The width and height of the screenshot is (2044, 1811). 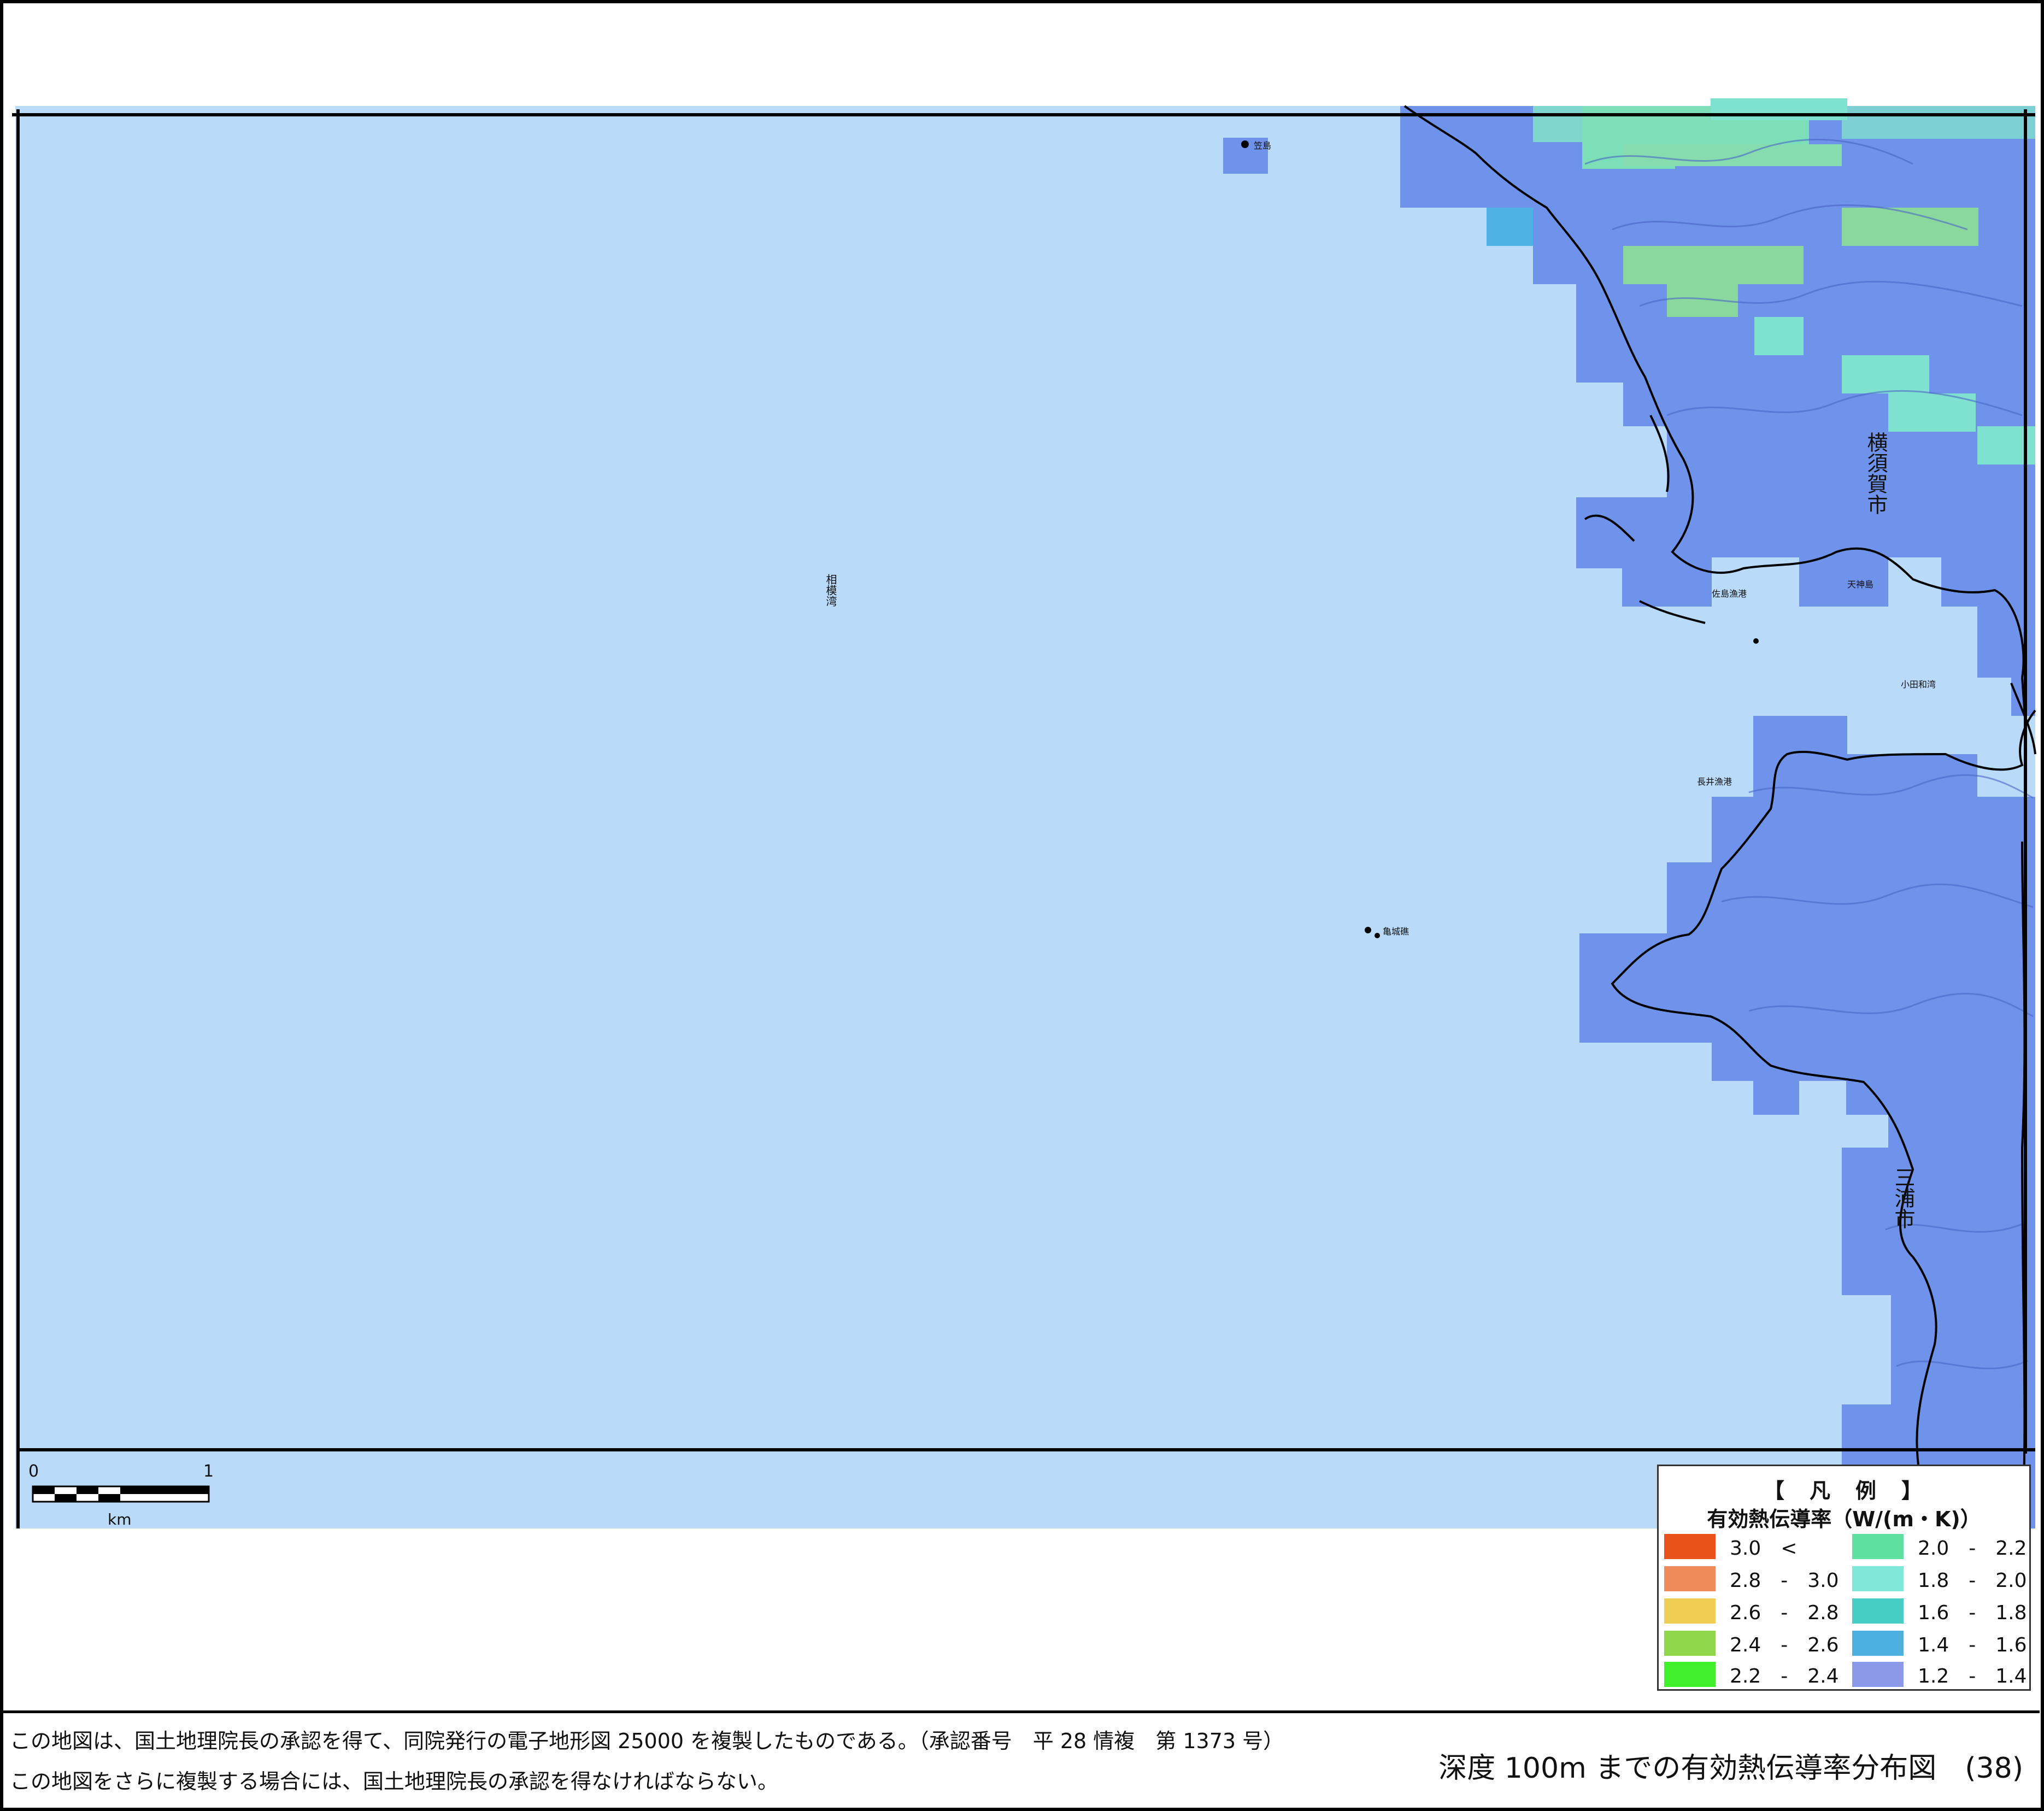 What do you see at coordinates (1860, 584) in the screenshot?
I see `label-island-tenjin: 天神島` at bounding box center [1860, 584].